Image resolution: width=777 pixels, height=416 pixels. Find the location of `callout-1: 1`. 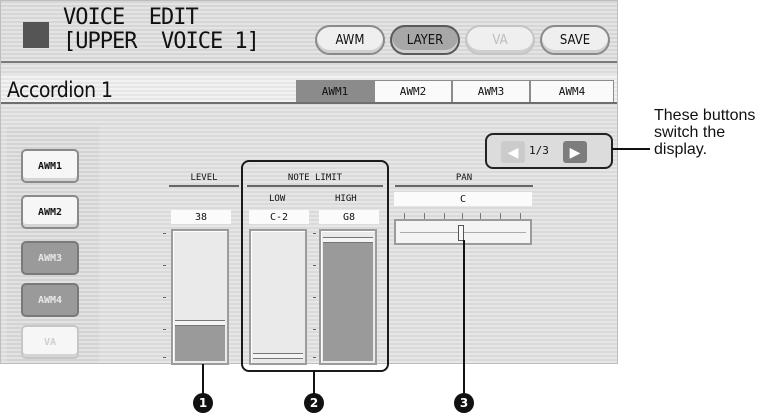

callout-1: 1 is located at coordinates (203, 403).